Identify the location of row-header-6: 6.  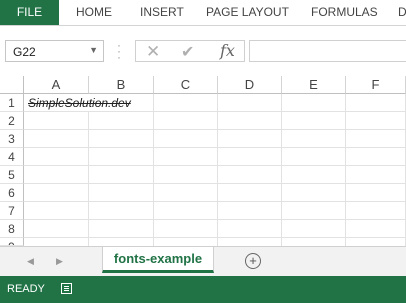
(12, 193).